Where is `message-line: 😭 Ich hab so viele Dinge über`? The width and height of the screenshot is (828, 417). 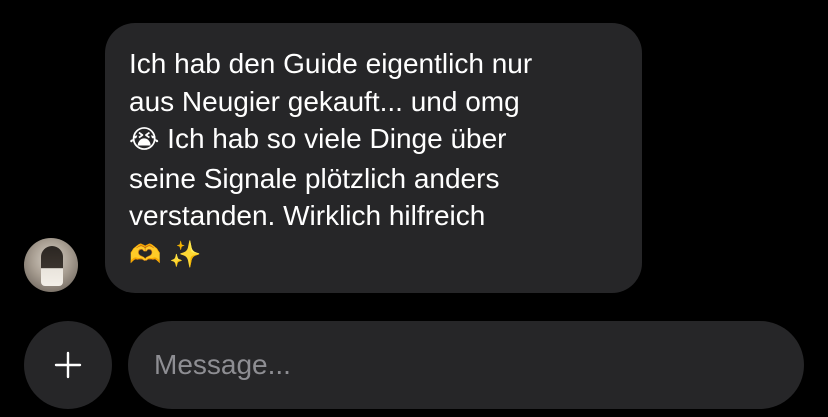
message-line: 😭 Ich hab so viele Dinge über is located at coordinates (373, 140).